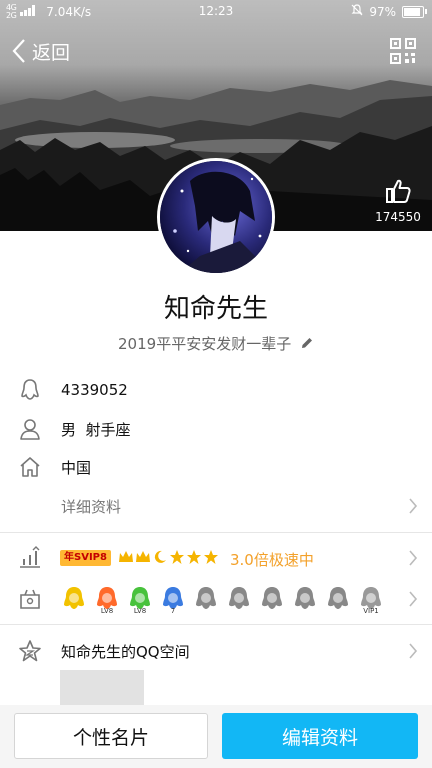 This screenshot has height=768, width=432. I want to click on status-bar: 4G 2G 7.04K/s 12:23 97%, so click(216, 12).